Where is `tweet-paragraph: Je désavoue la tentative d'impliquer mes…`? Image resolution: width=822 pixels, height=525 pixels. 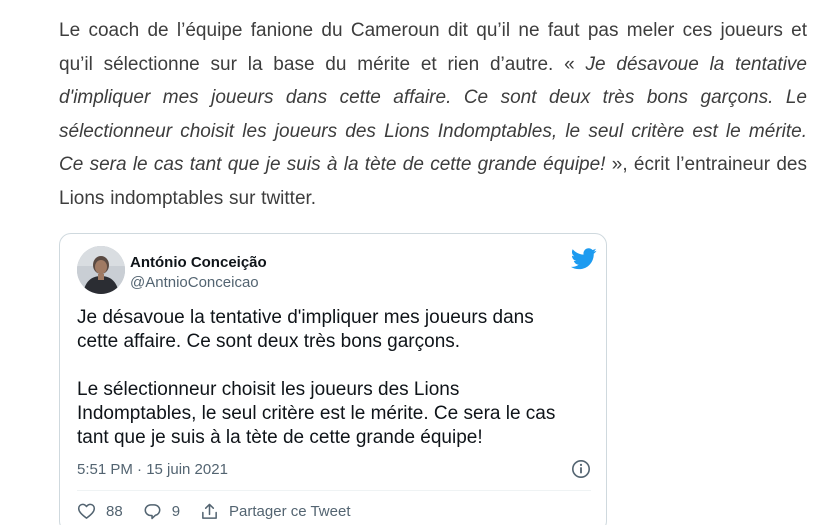 tweet-paragraph: Je désavoue la tentative d'impliquer mes… is located at coordinates (305, 329).